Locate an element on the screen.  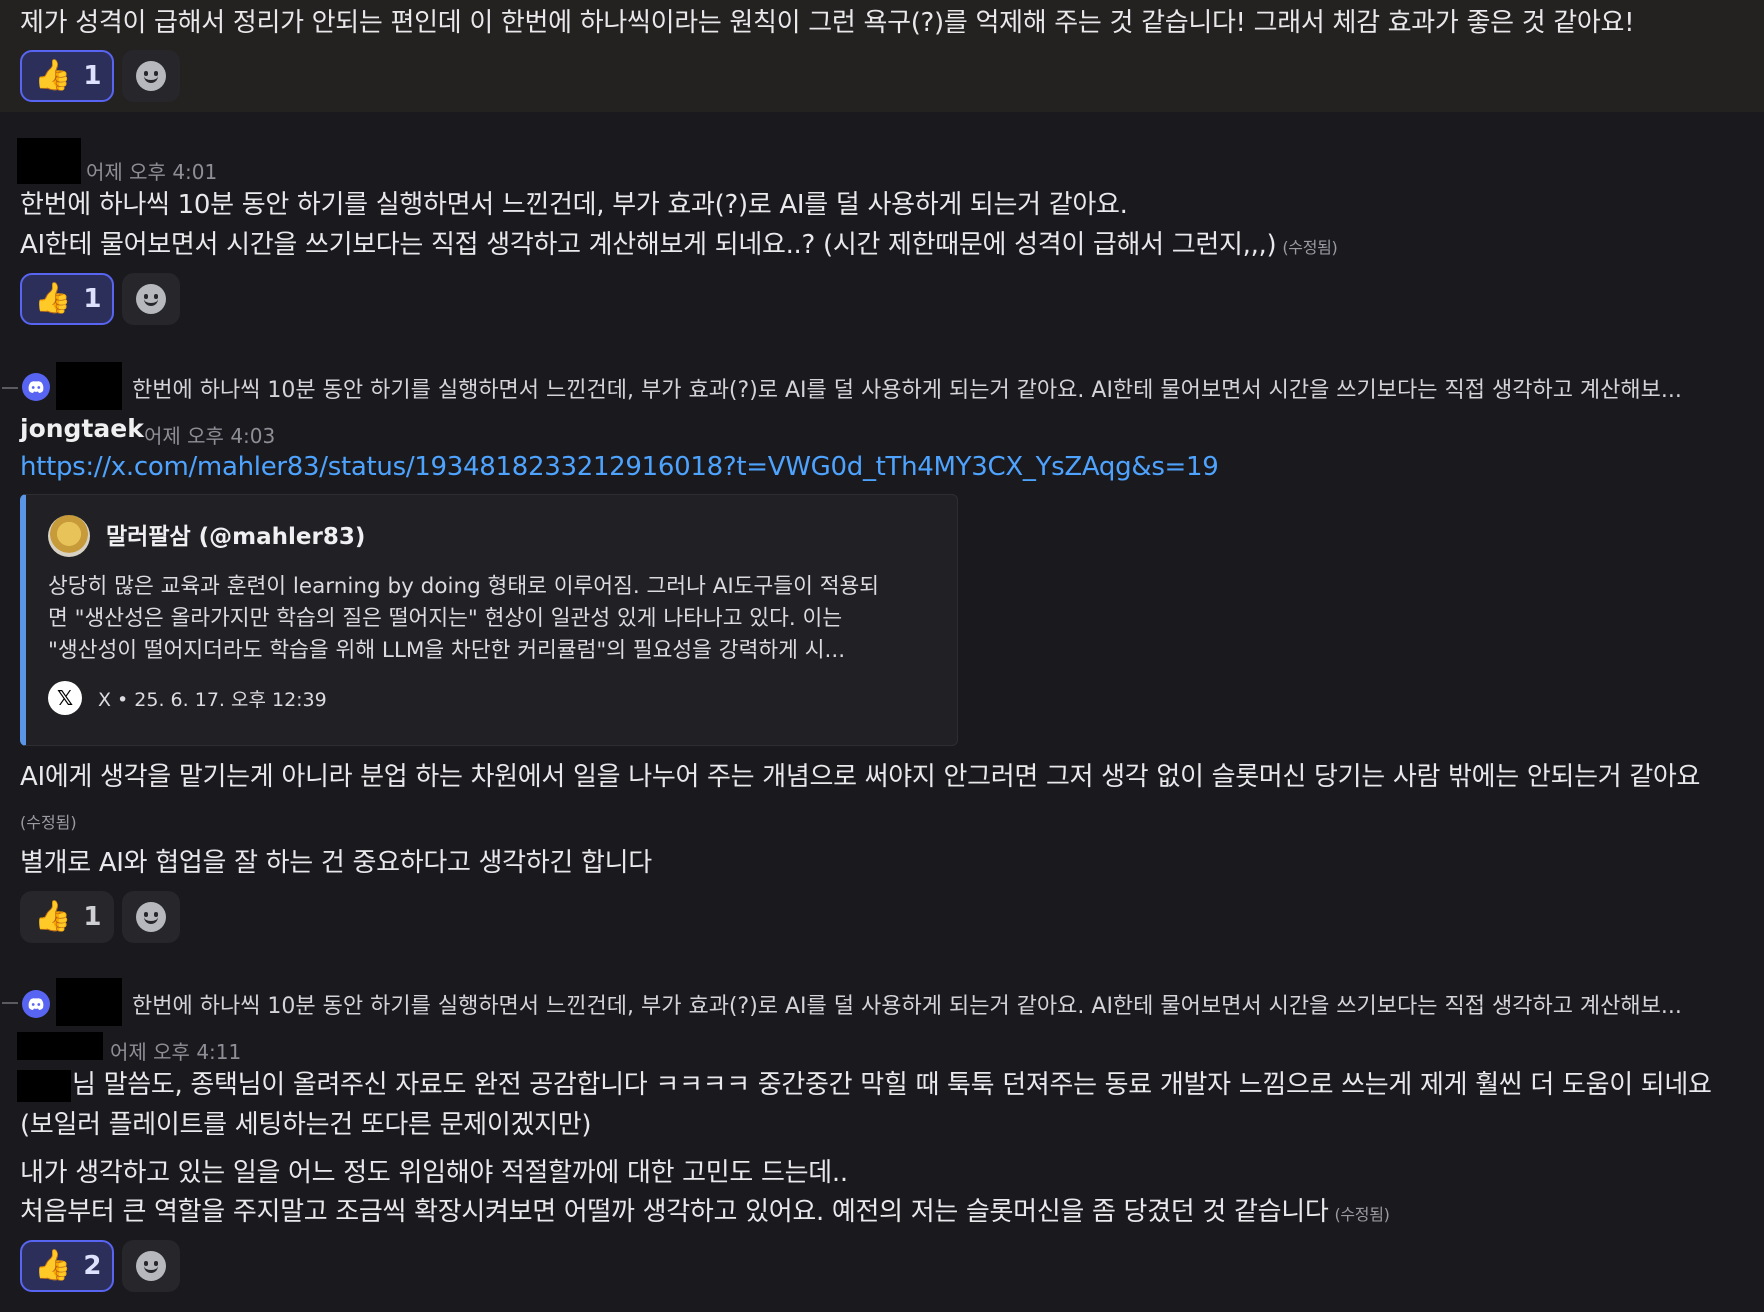
message-timestamp: 어제 오후 4:03 is located at coordinates (210, 436).